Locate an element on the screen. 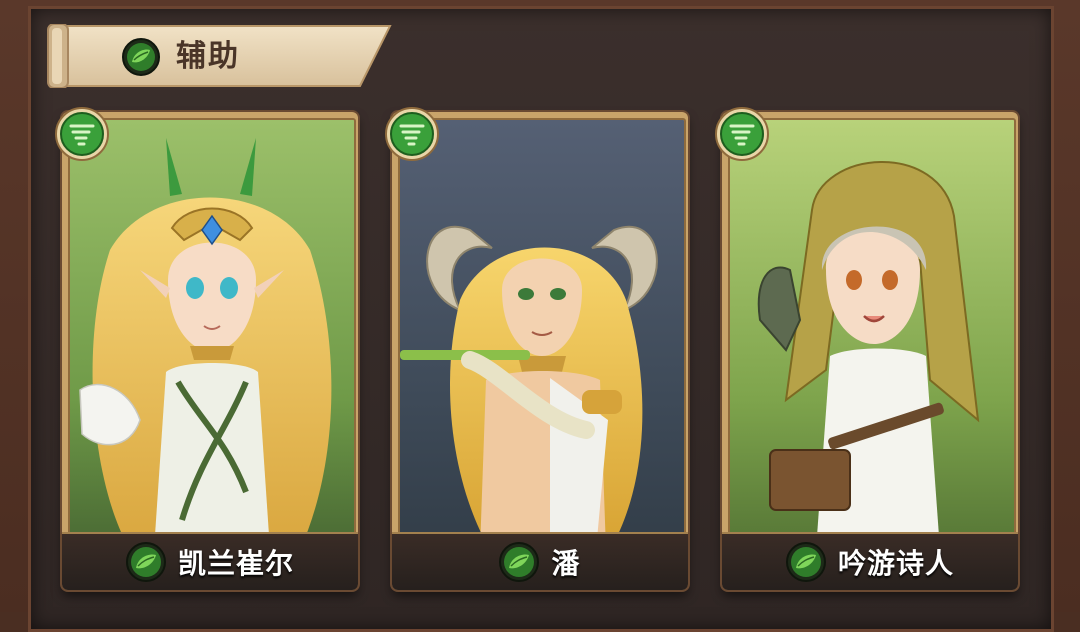  hero-name: 潘 is located at coordinates (566, 563).